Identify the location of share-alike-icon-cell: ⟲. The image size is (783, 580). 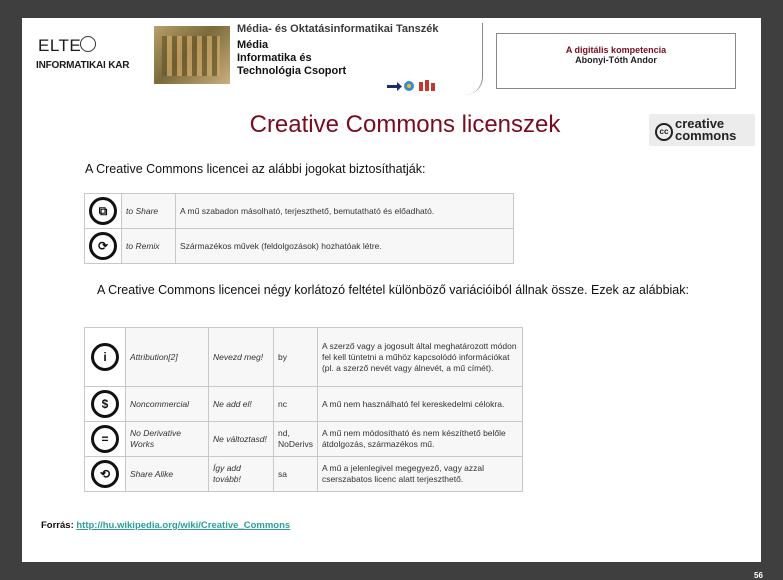
(105, 474).